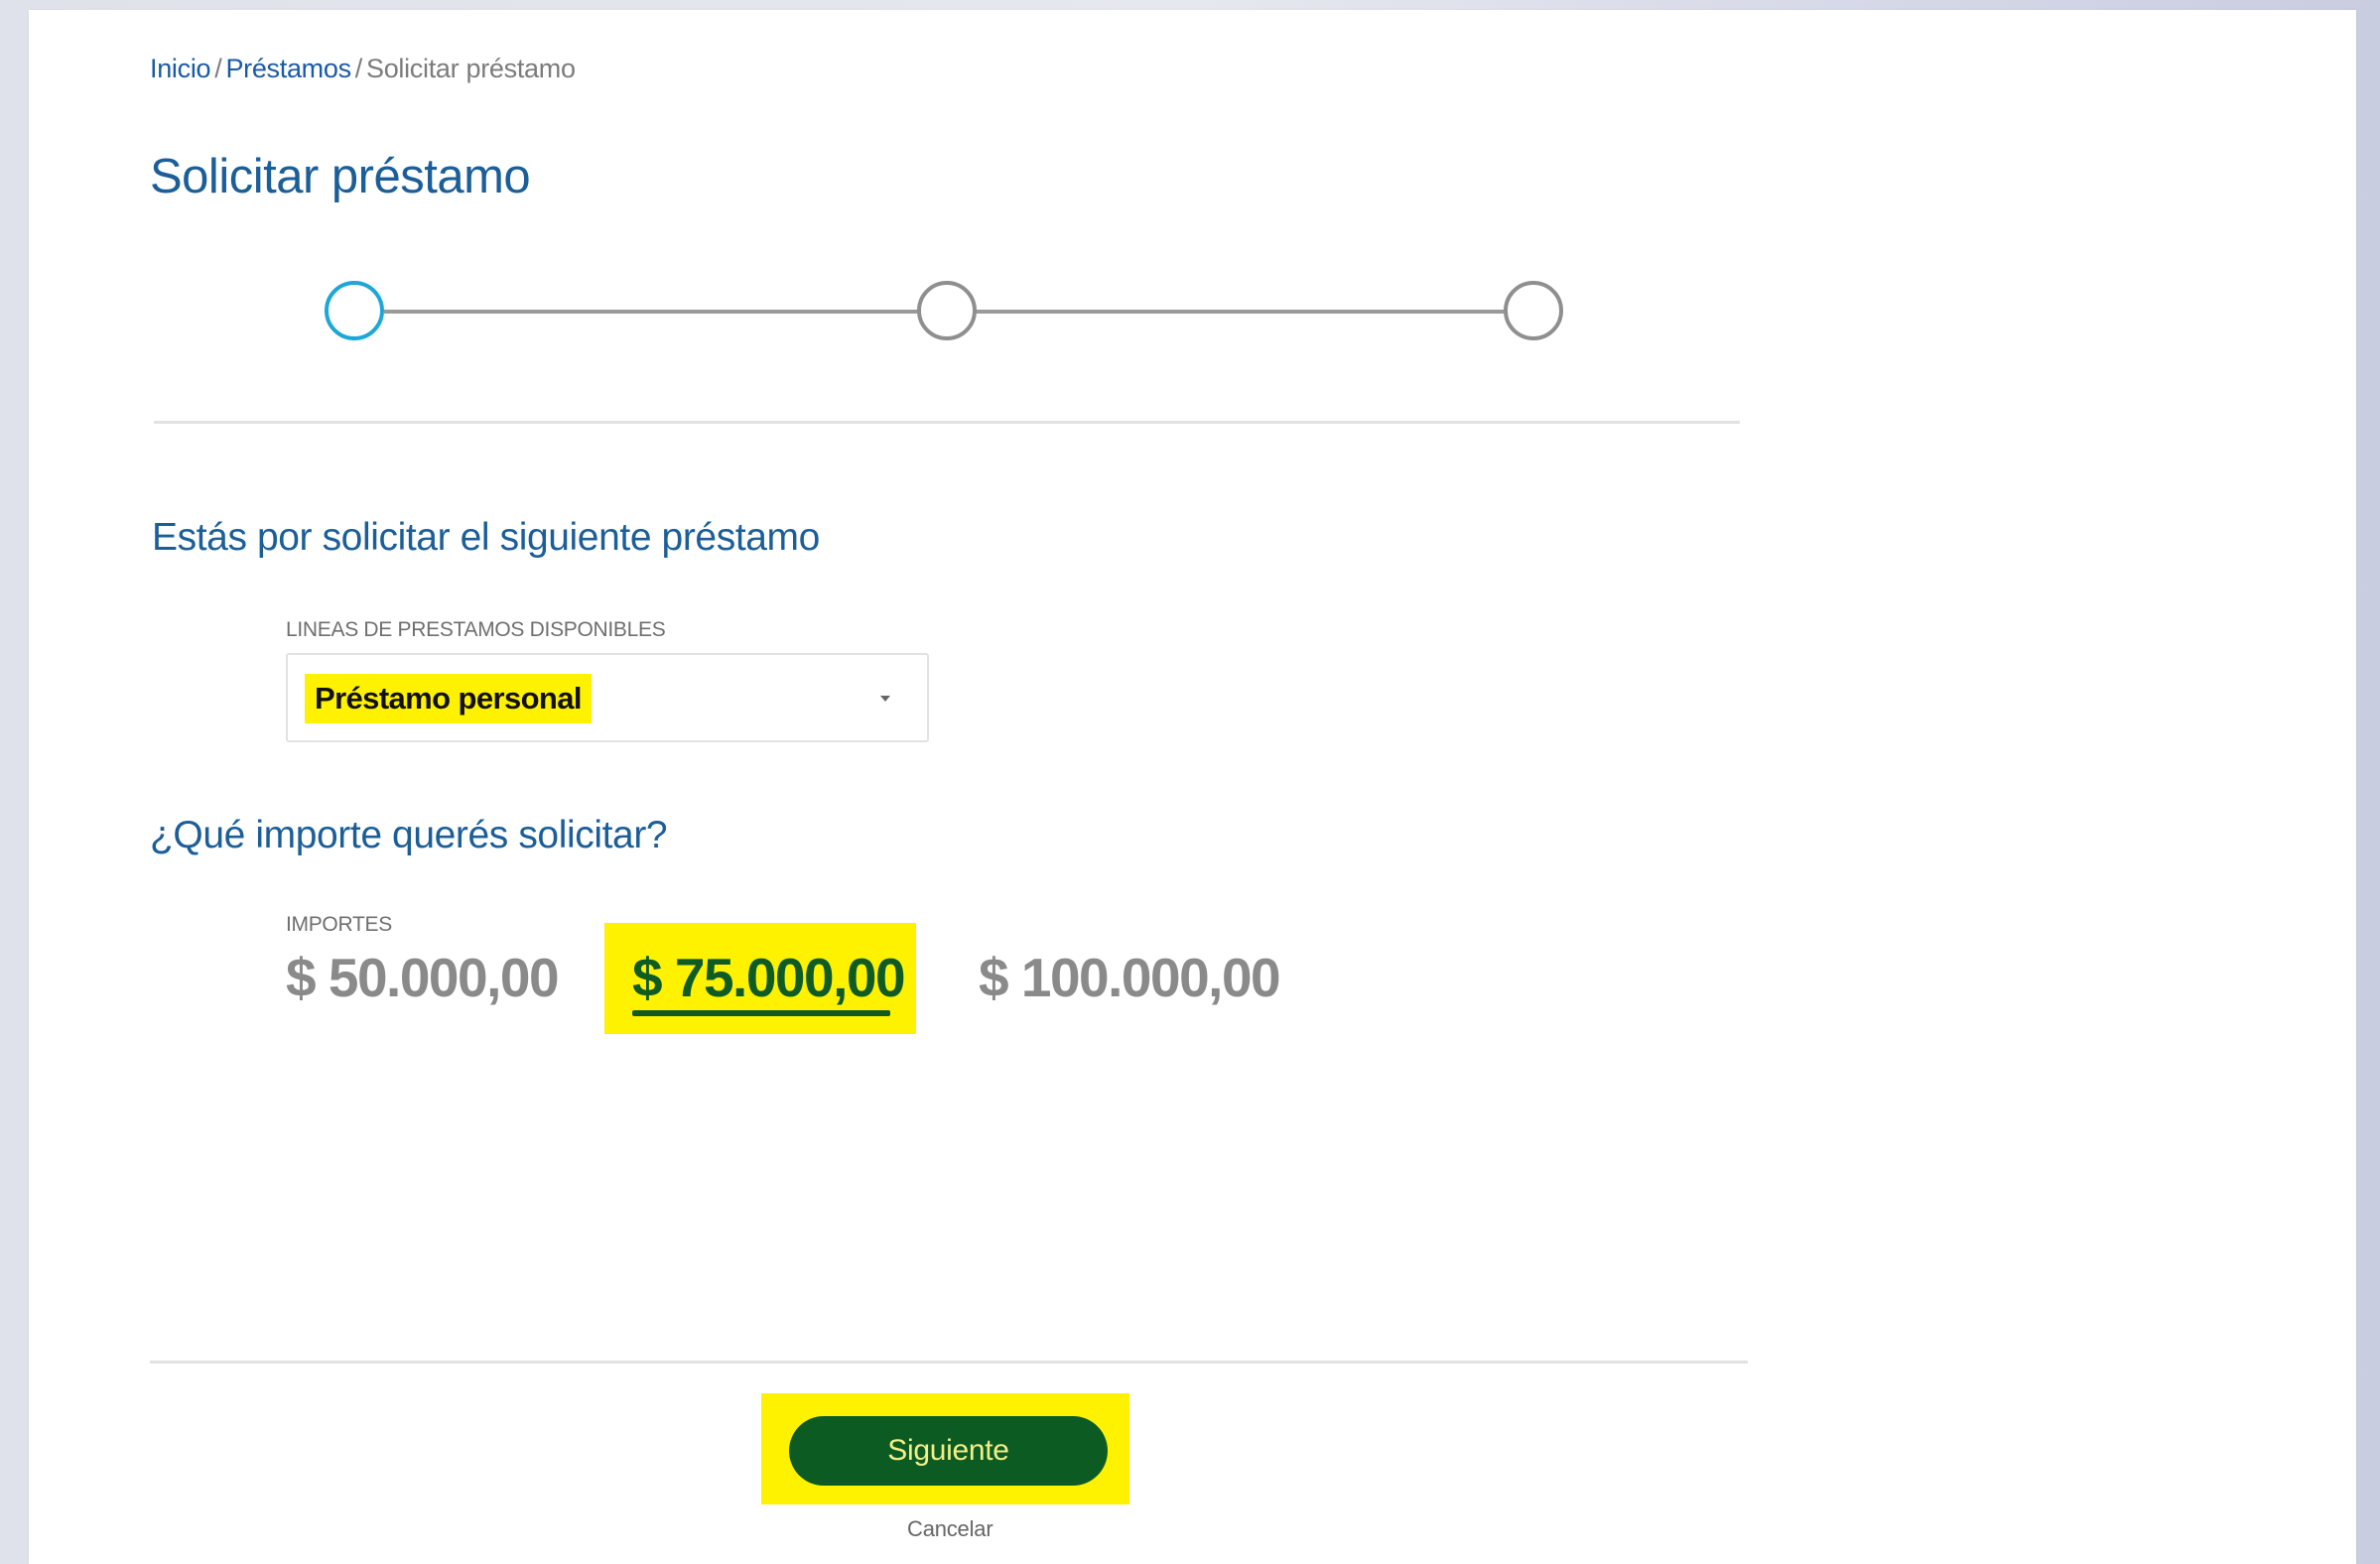  Describe the element at coordinates (423, 977) in the screenshot. I see `amount-option-50000: $ 50.000,00` at that location.